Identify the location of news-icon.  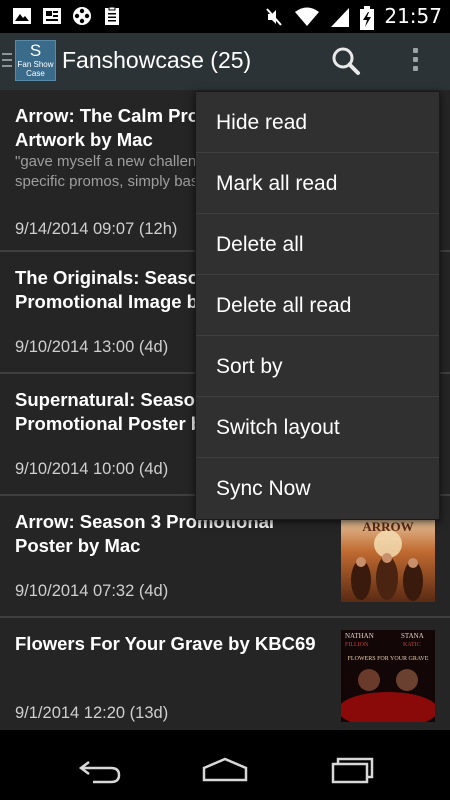
(52, 16).